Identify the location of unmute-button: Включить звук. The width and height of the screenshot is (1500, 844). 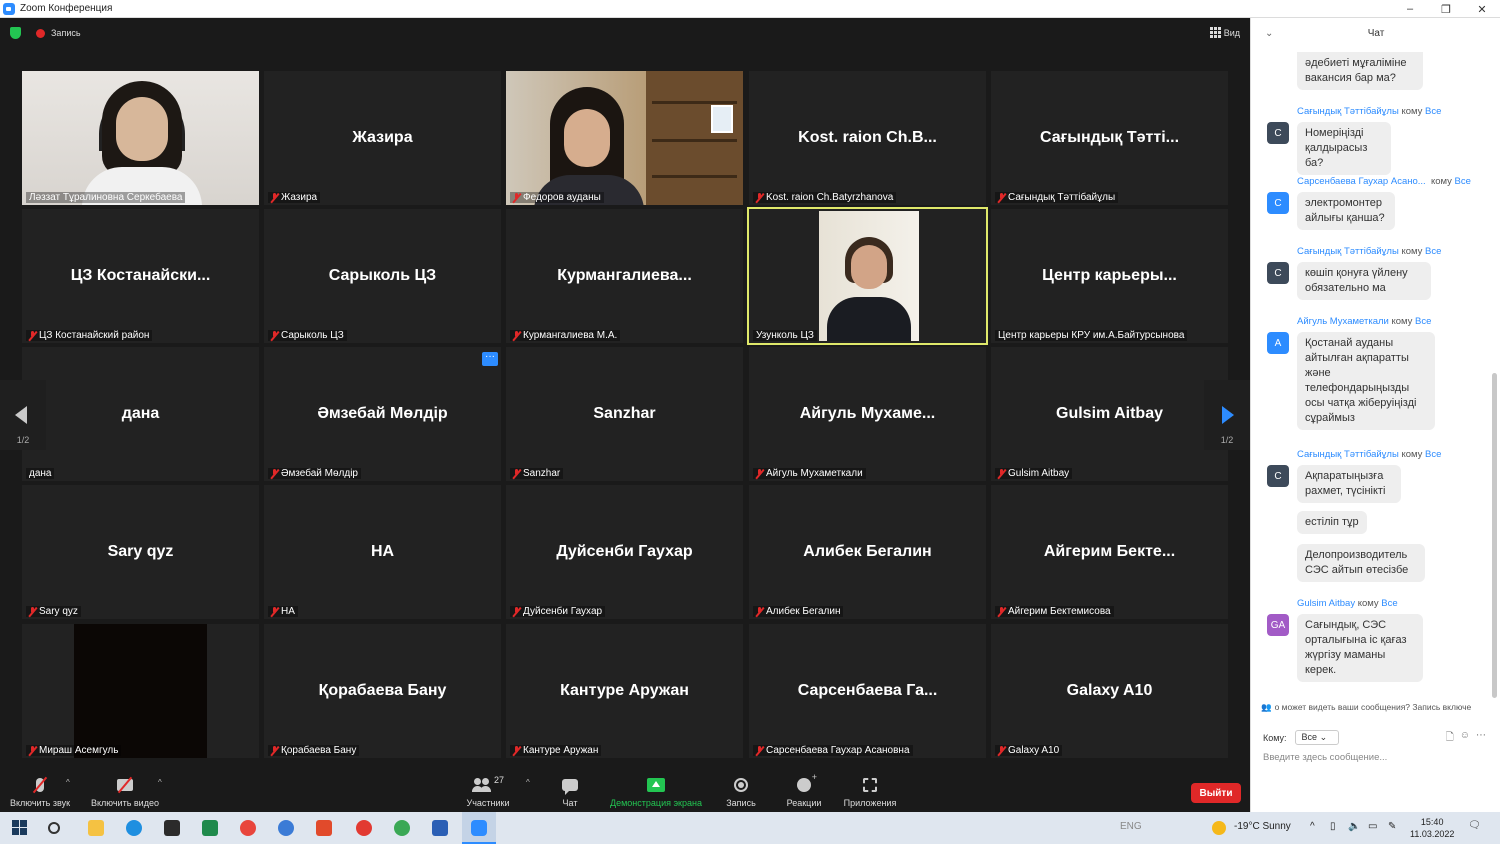
(40, 791).